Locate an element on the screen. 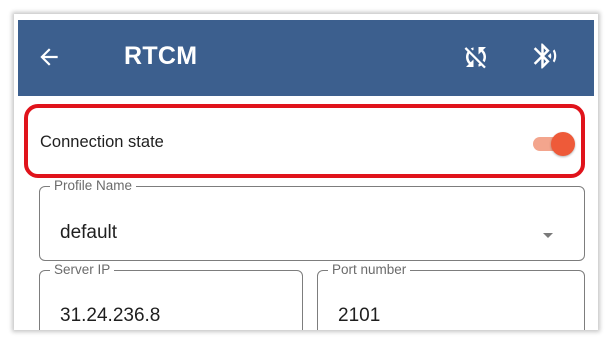 The height and width of the screenshot is (339, 613). page-title: RTCM is located at coordinates (161, 56).